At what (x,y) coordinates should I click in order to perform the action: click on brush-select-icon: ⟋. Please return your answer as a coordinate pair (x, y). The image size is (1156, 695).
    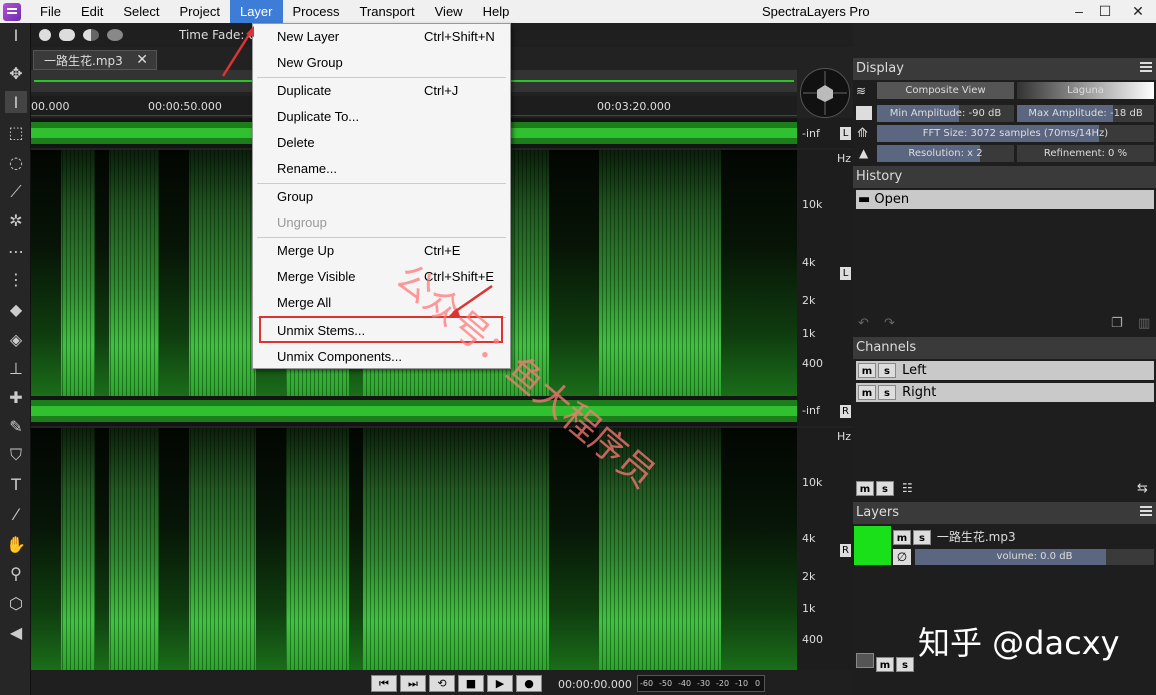
    Looking at the image, I should click on (16, 192).